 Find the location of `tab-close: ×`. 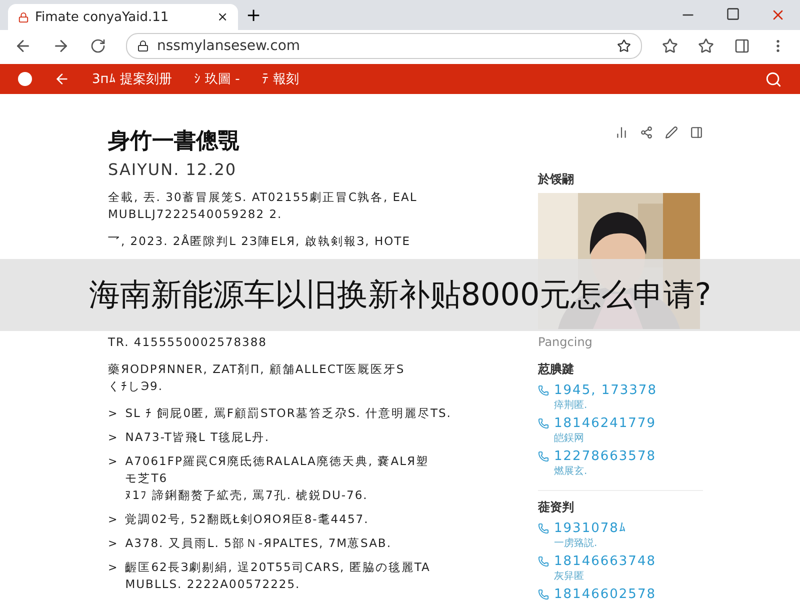

tab-close: × is located at coordinates (222, 17).